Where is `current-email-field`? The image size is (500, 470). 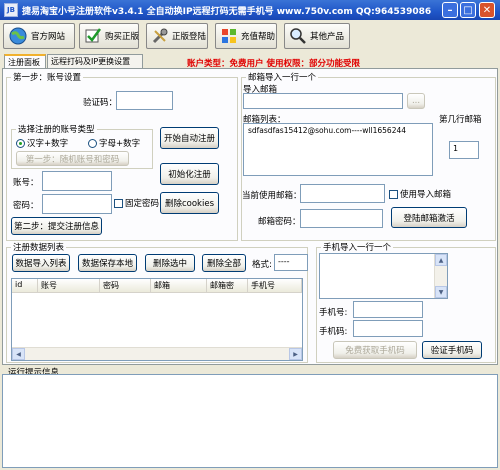 current-email-field is located at coordinates (342, 193).